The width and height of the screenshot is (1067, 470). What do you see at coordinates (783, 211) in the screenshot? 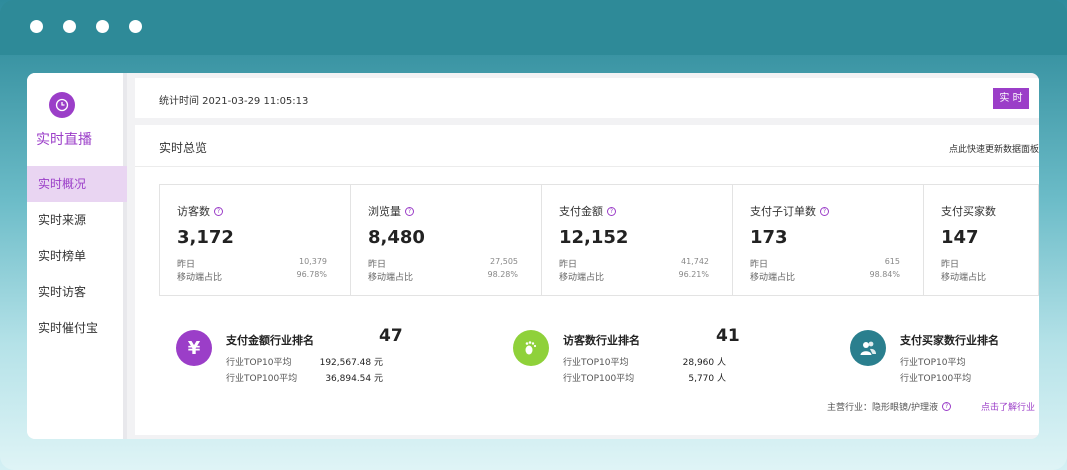
I see `metric-label: 支付子订单数` at bounding box center [783, 211].